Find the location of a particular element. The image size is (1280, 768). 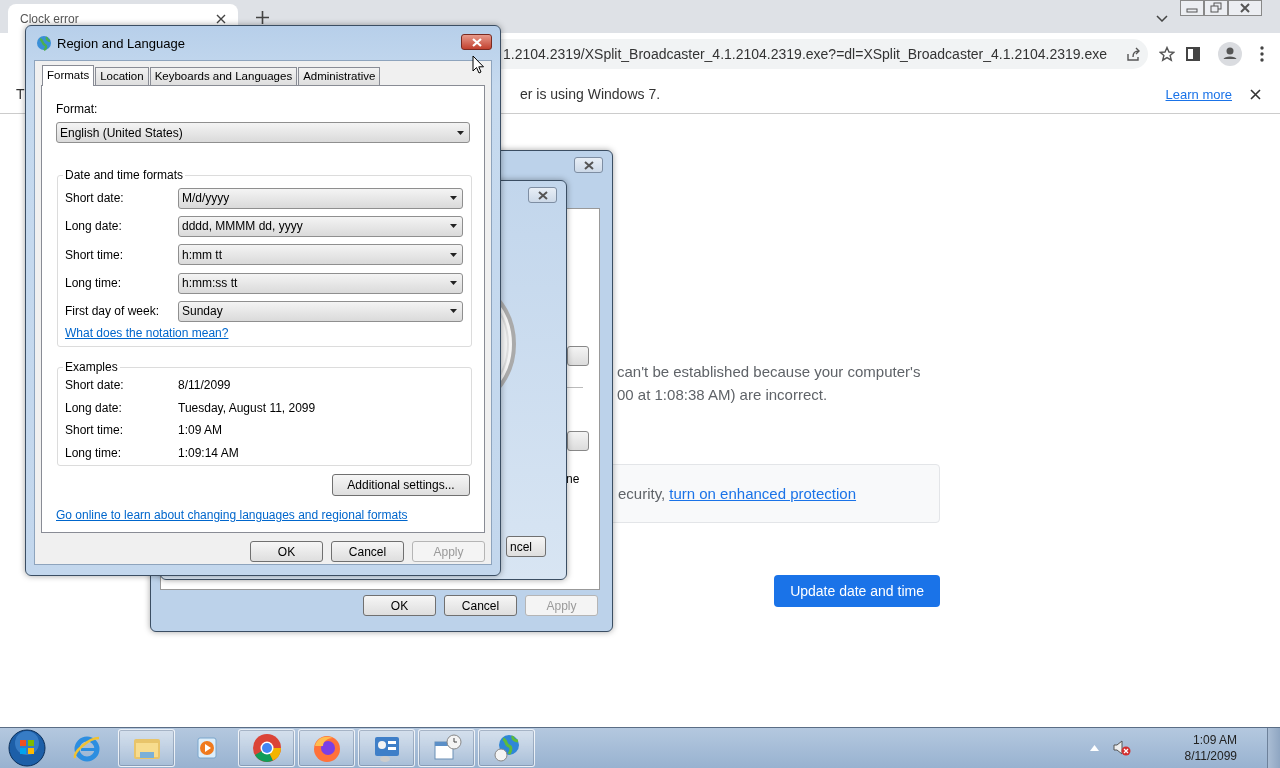

format-label: Format: is located at coordinates (77, 109).